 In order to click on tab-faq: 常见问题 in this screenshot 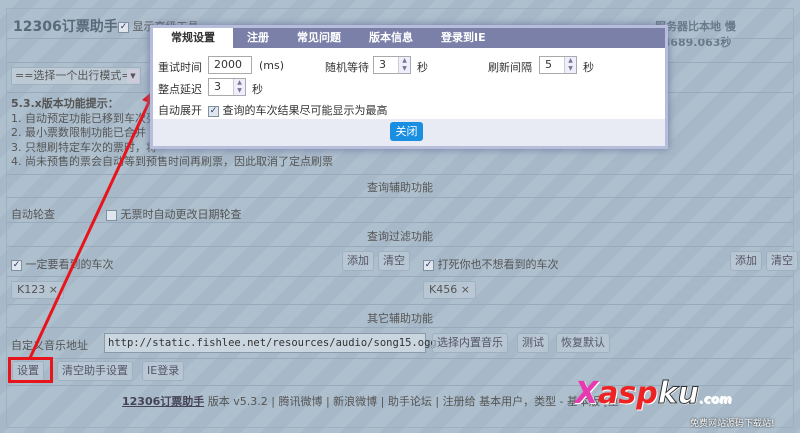, I will do `click(319, 38)`.